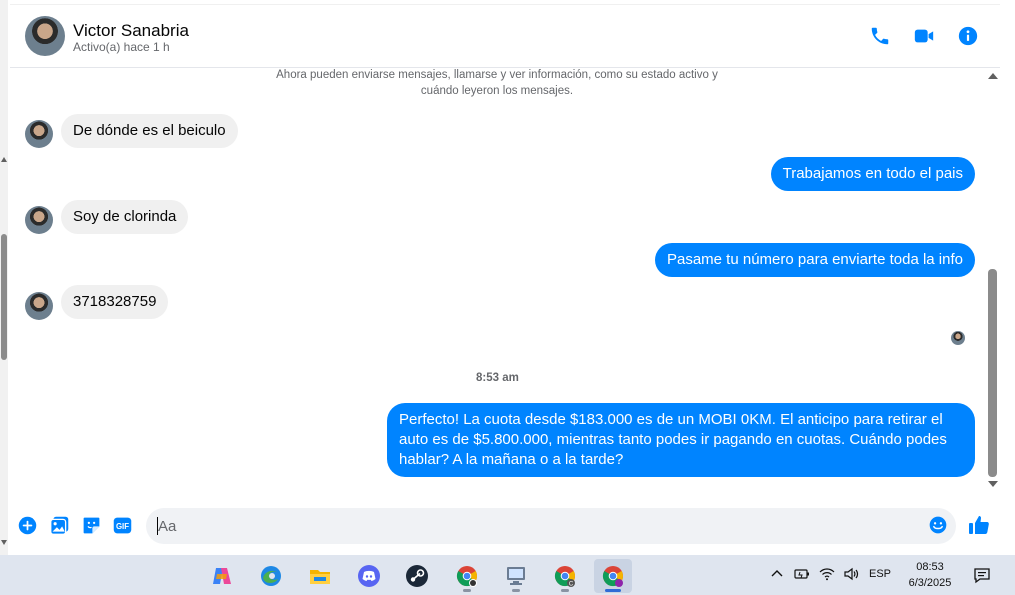 This screenshot has width=1015, height=595. I want to click on chrome-profile-active-icon, so click(613, 576).